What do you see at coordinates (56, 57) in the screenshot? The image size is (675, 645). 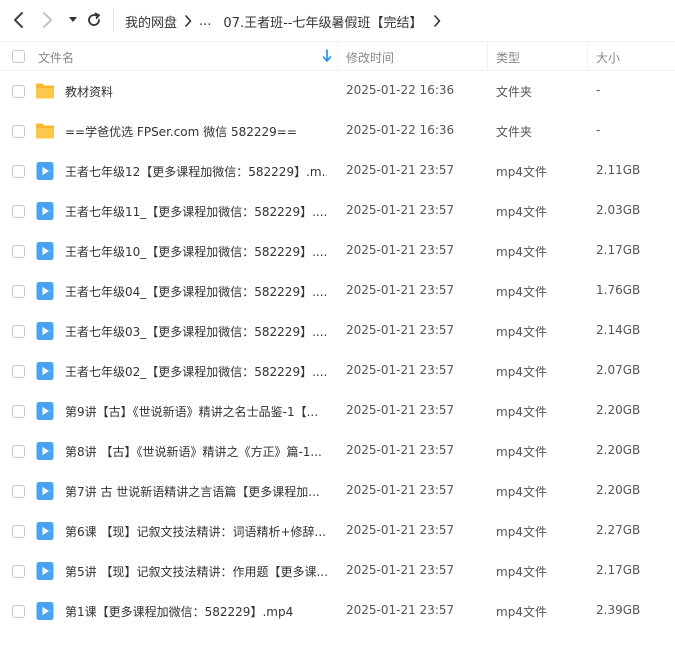 I see `column-header-name: 文件名` at bounding box center [56, 57].